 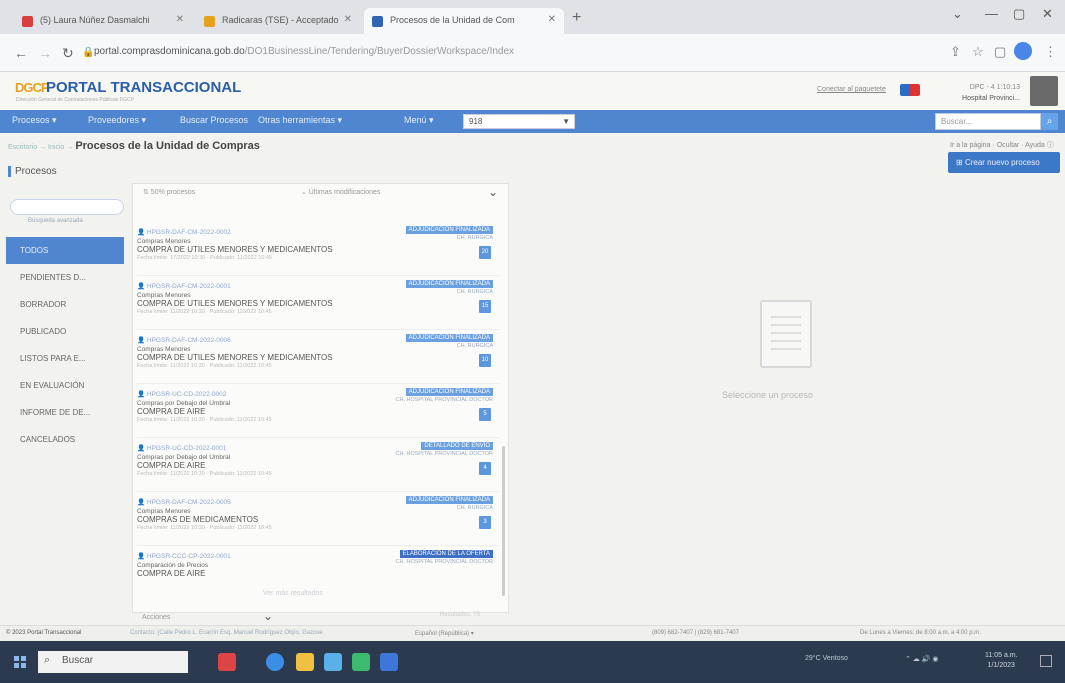 I want to click on sidebar-search-input, so click(x=67, y=207).